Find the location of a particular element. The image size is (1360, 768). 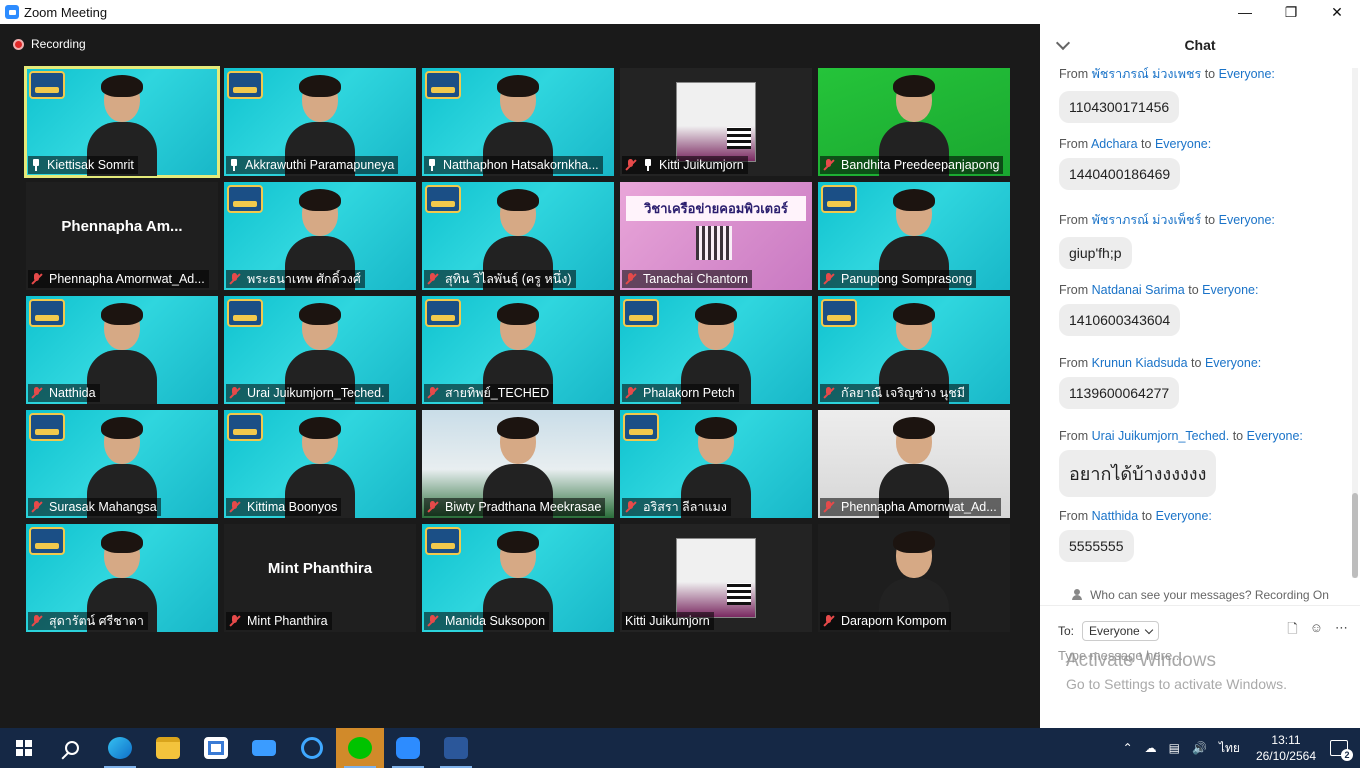

notification-icon: 2 is located at coordinates (1341, 750).